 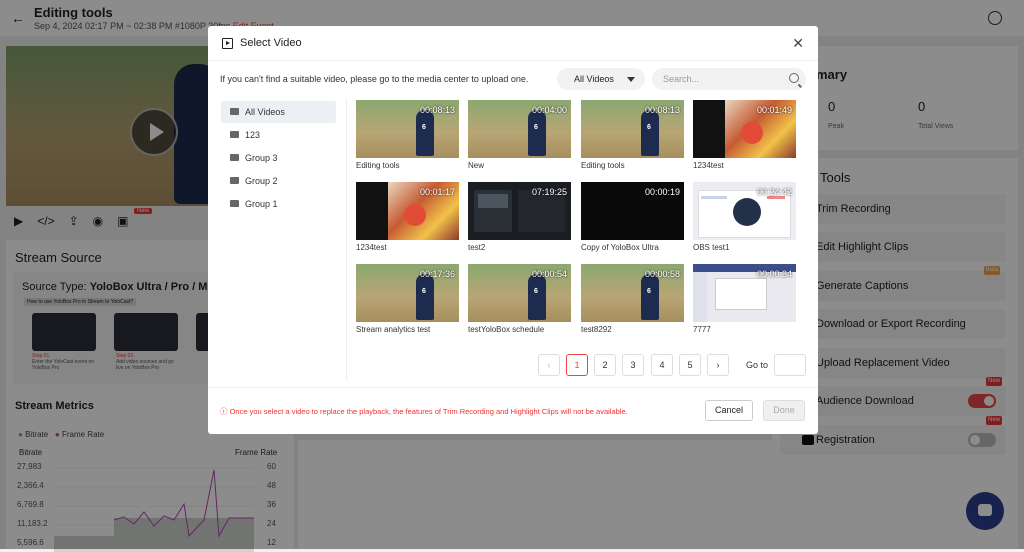 I want to click on video-card: 00:17:36 Stream analytics test, so click(x=407, y=300).